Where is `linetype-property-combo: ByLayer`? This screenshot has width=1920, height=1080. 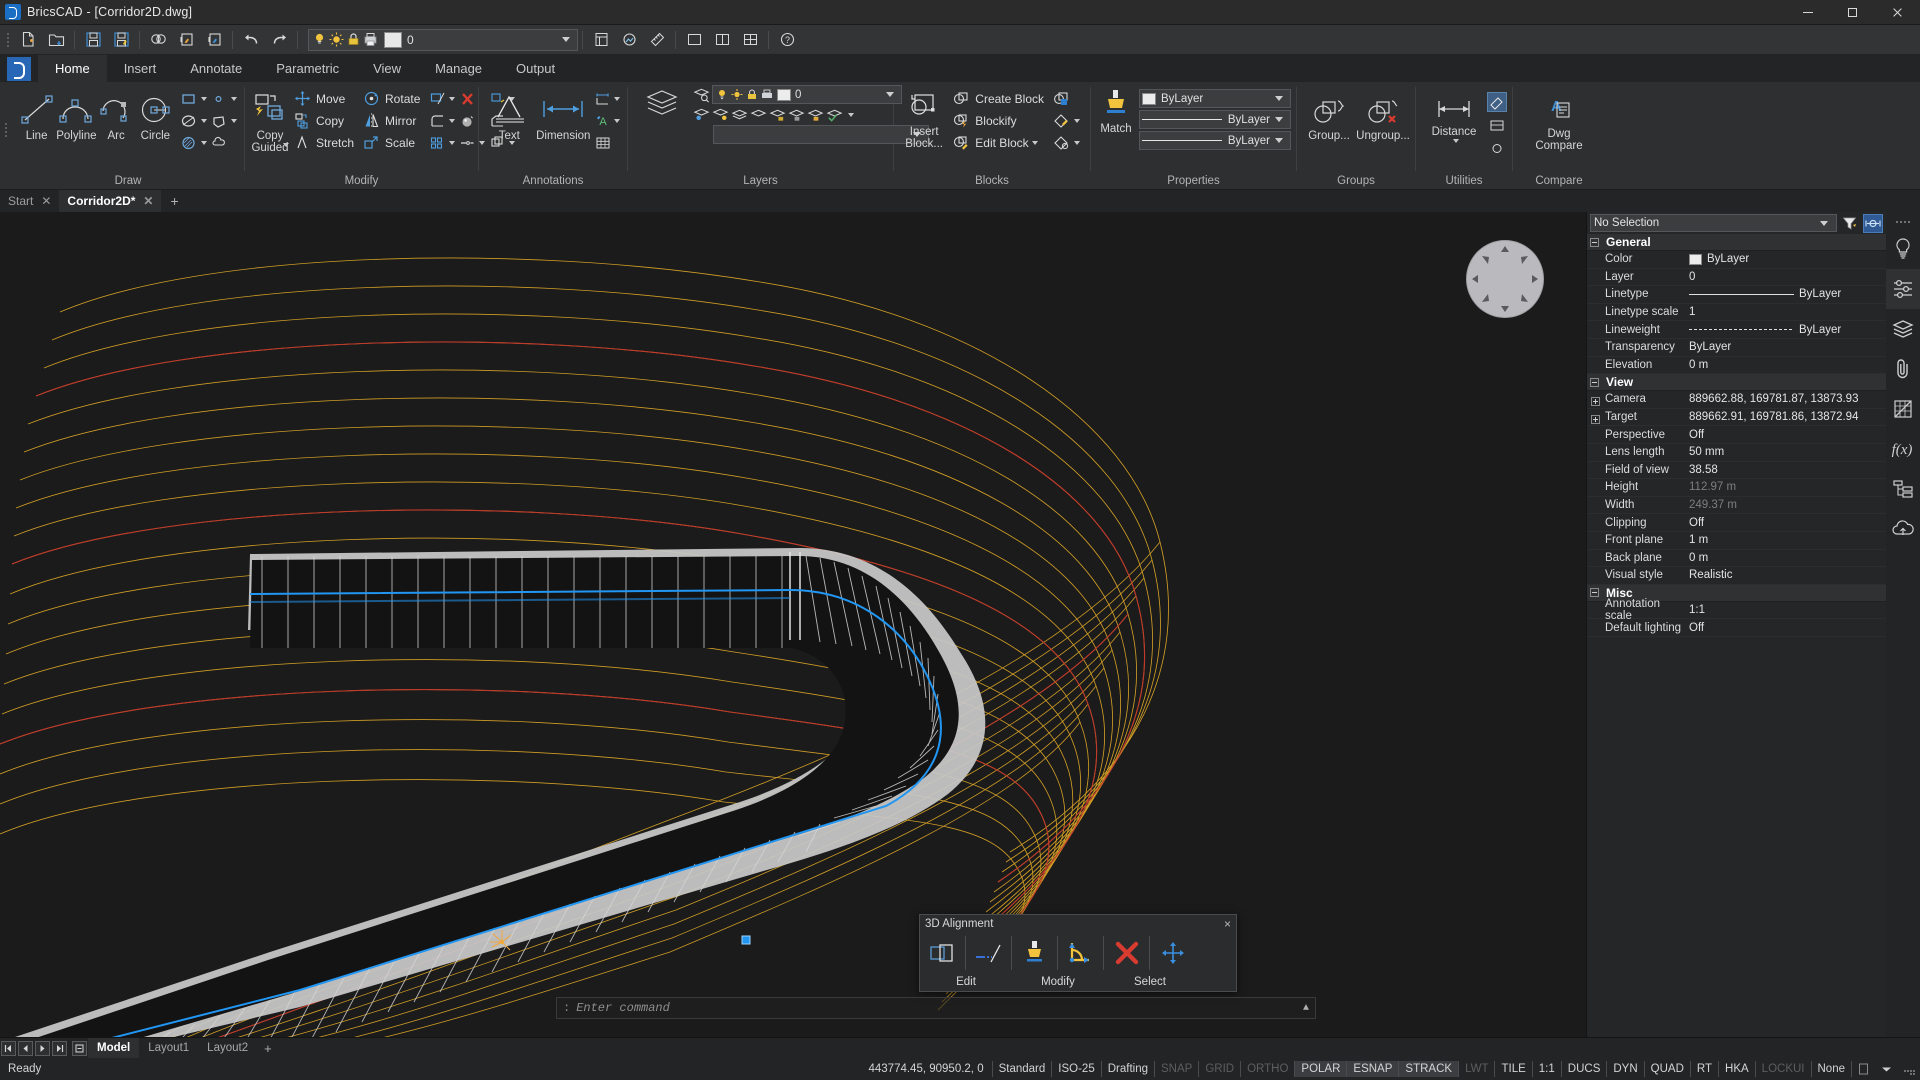
linetype-property-combo: ByLayer is located at coordinates (1215, 119).